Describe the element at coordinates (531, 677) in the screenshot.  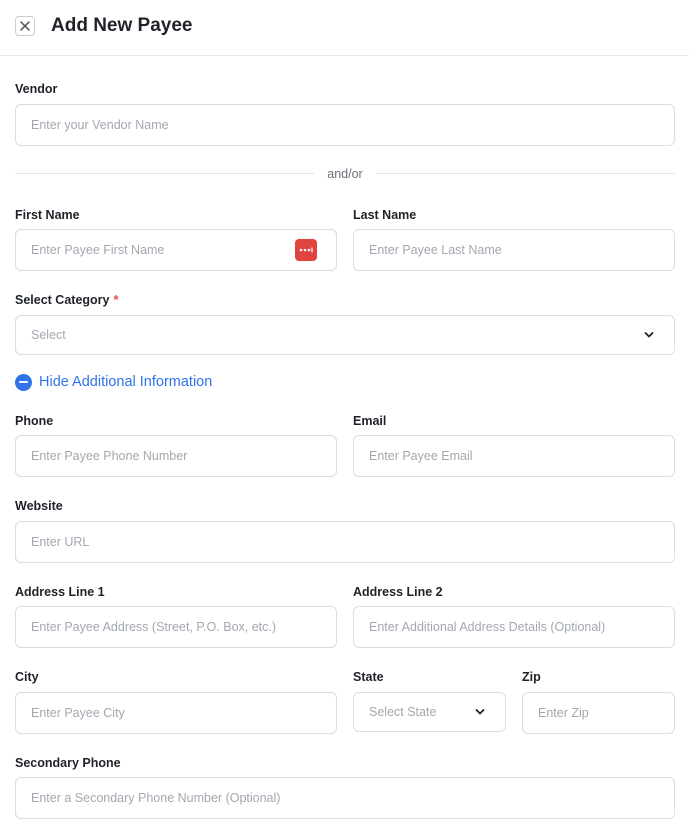
I see `zip-label: Zip` at that location.